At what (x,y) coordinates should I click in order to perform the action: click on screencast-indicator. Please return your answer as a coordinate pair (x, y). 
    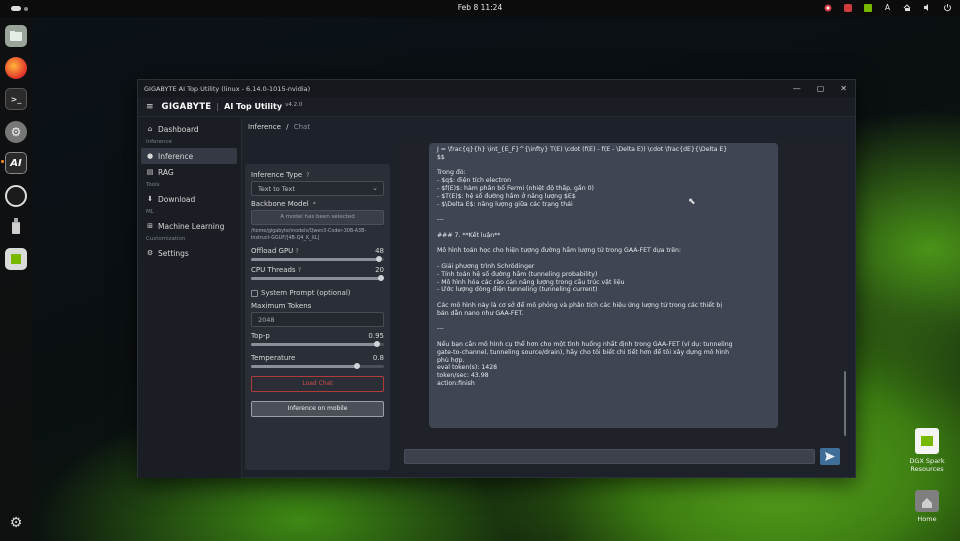
    Looking at the image, I should click on (847, 7).